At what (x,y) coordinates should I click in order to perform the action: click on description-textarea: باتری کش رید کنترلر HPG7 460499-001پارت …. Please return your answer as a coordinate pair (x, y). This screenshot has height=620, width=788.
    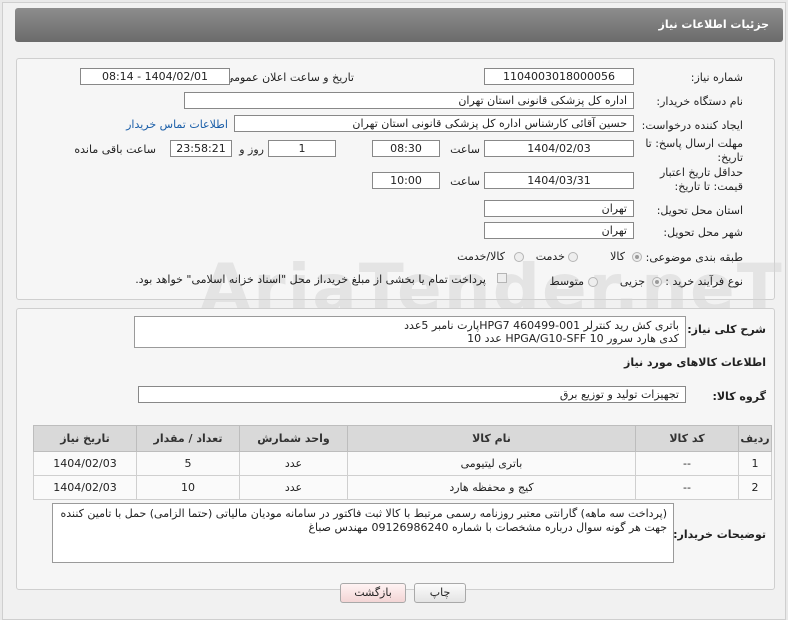
    Looking at the image, I should click on (410, 332).